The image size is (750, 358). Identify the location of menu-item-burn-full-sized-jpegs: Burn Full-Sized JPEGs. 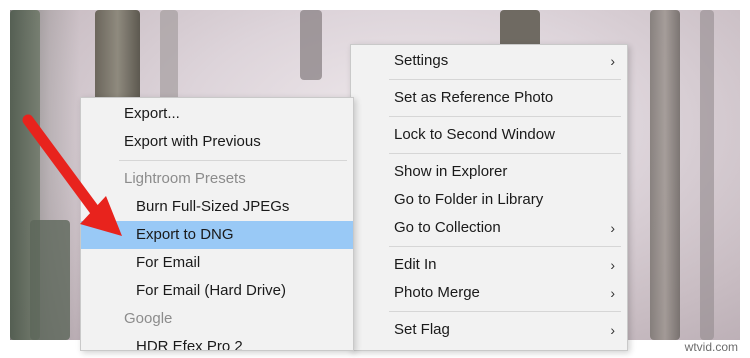
(217, 207).